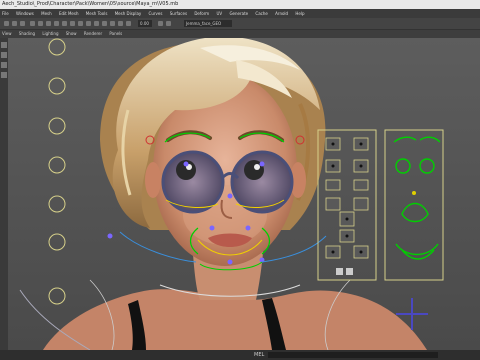 The image size is (480, 360). What do you see at coordinates (261, 13) in the screenshot?
I see `menu-cache: Cache` at bounding box center [261, 13].